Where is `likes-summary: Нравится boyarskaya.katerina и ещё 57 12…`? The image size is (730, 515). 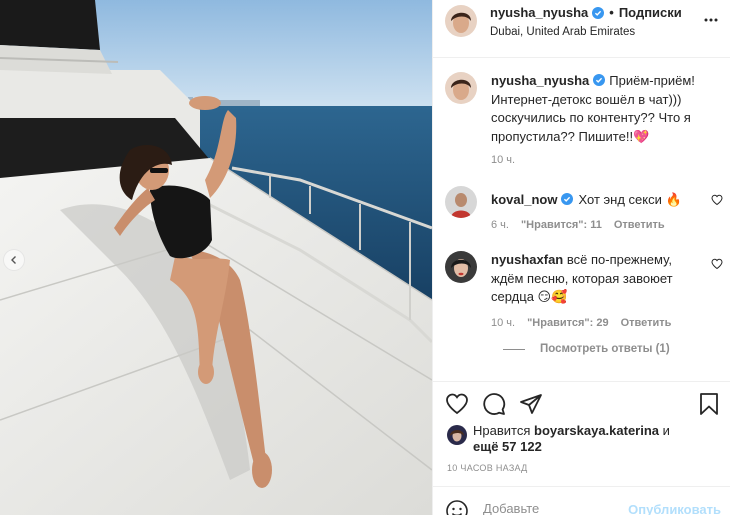
likes-summary: Нравится boyarskaya.katerina и ещё 57 12… is located at coordinates (558, 439).